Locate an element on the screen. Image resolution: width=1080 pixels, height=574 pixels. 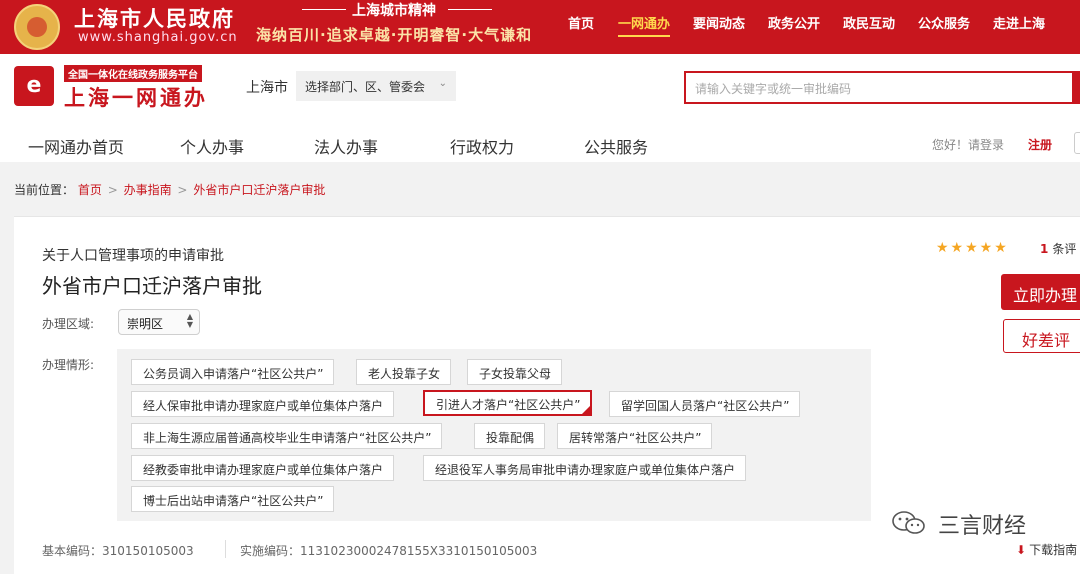
portal-name: 上海一网通办 is located at coordinates (136, 97).